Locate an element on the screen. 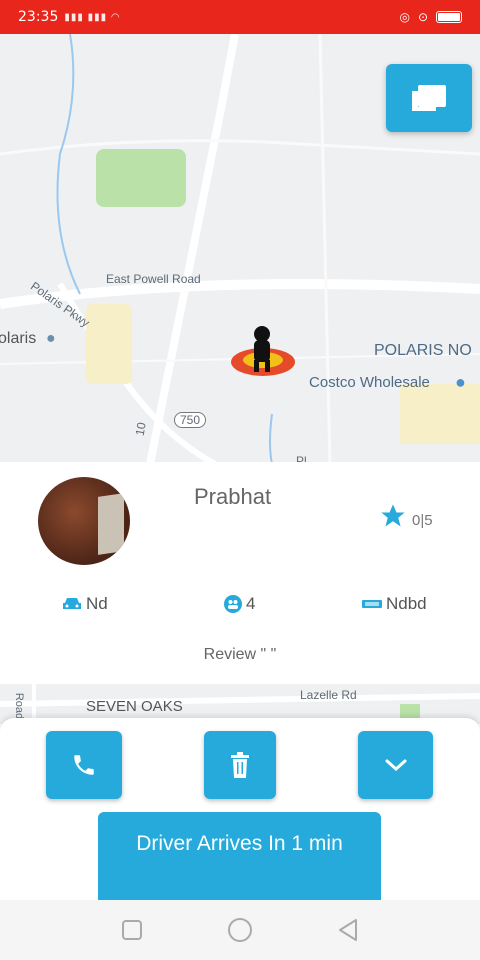 The height and width of the screenshot is (960, 480). alarm-icon: ◎ is located at coordinates (404, 17).